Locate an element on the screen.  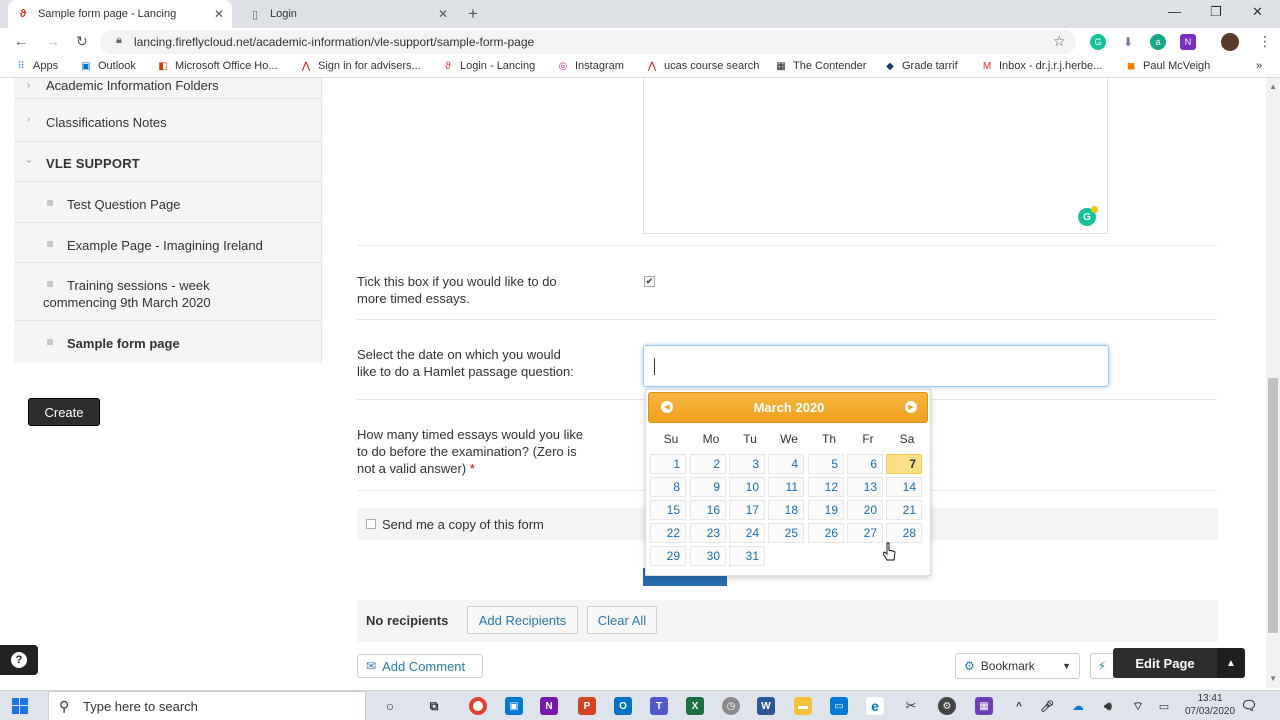
create-button: Create is located at coordinates (64, 412).